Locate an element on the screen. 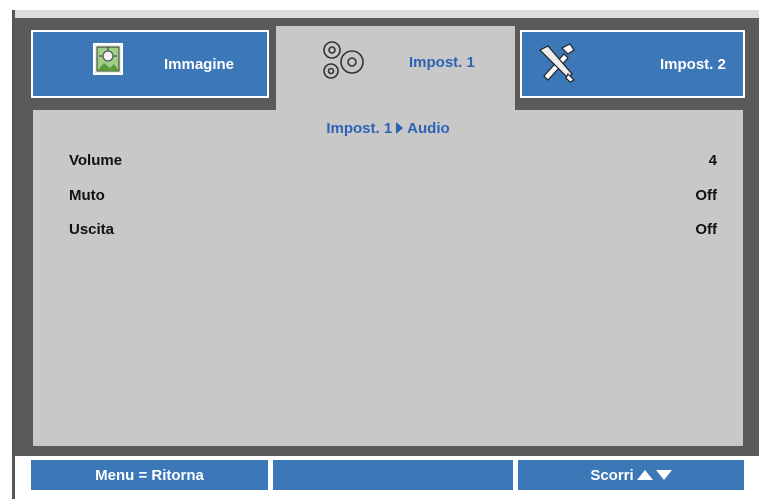 The image size is (759, 499). setting-row-uscita: Uscita Off is located at coordinates (393, 233).